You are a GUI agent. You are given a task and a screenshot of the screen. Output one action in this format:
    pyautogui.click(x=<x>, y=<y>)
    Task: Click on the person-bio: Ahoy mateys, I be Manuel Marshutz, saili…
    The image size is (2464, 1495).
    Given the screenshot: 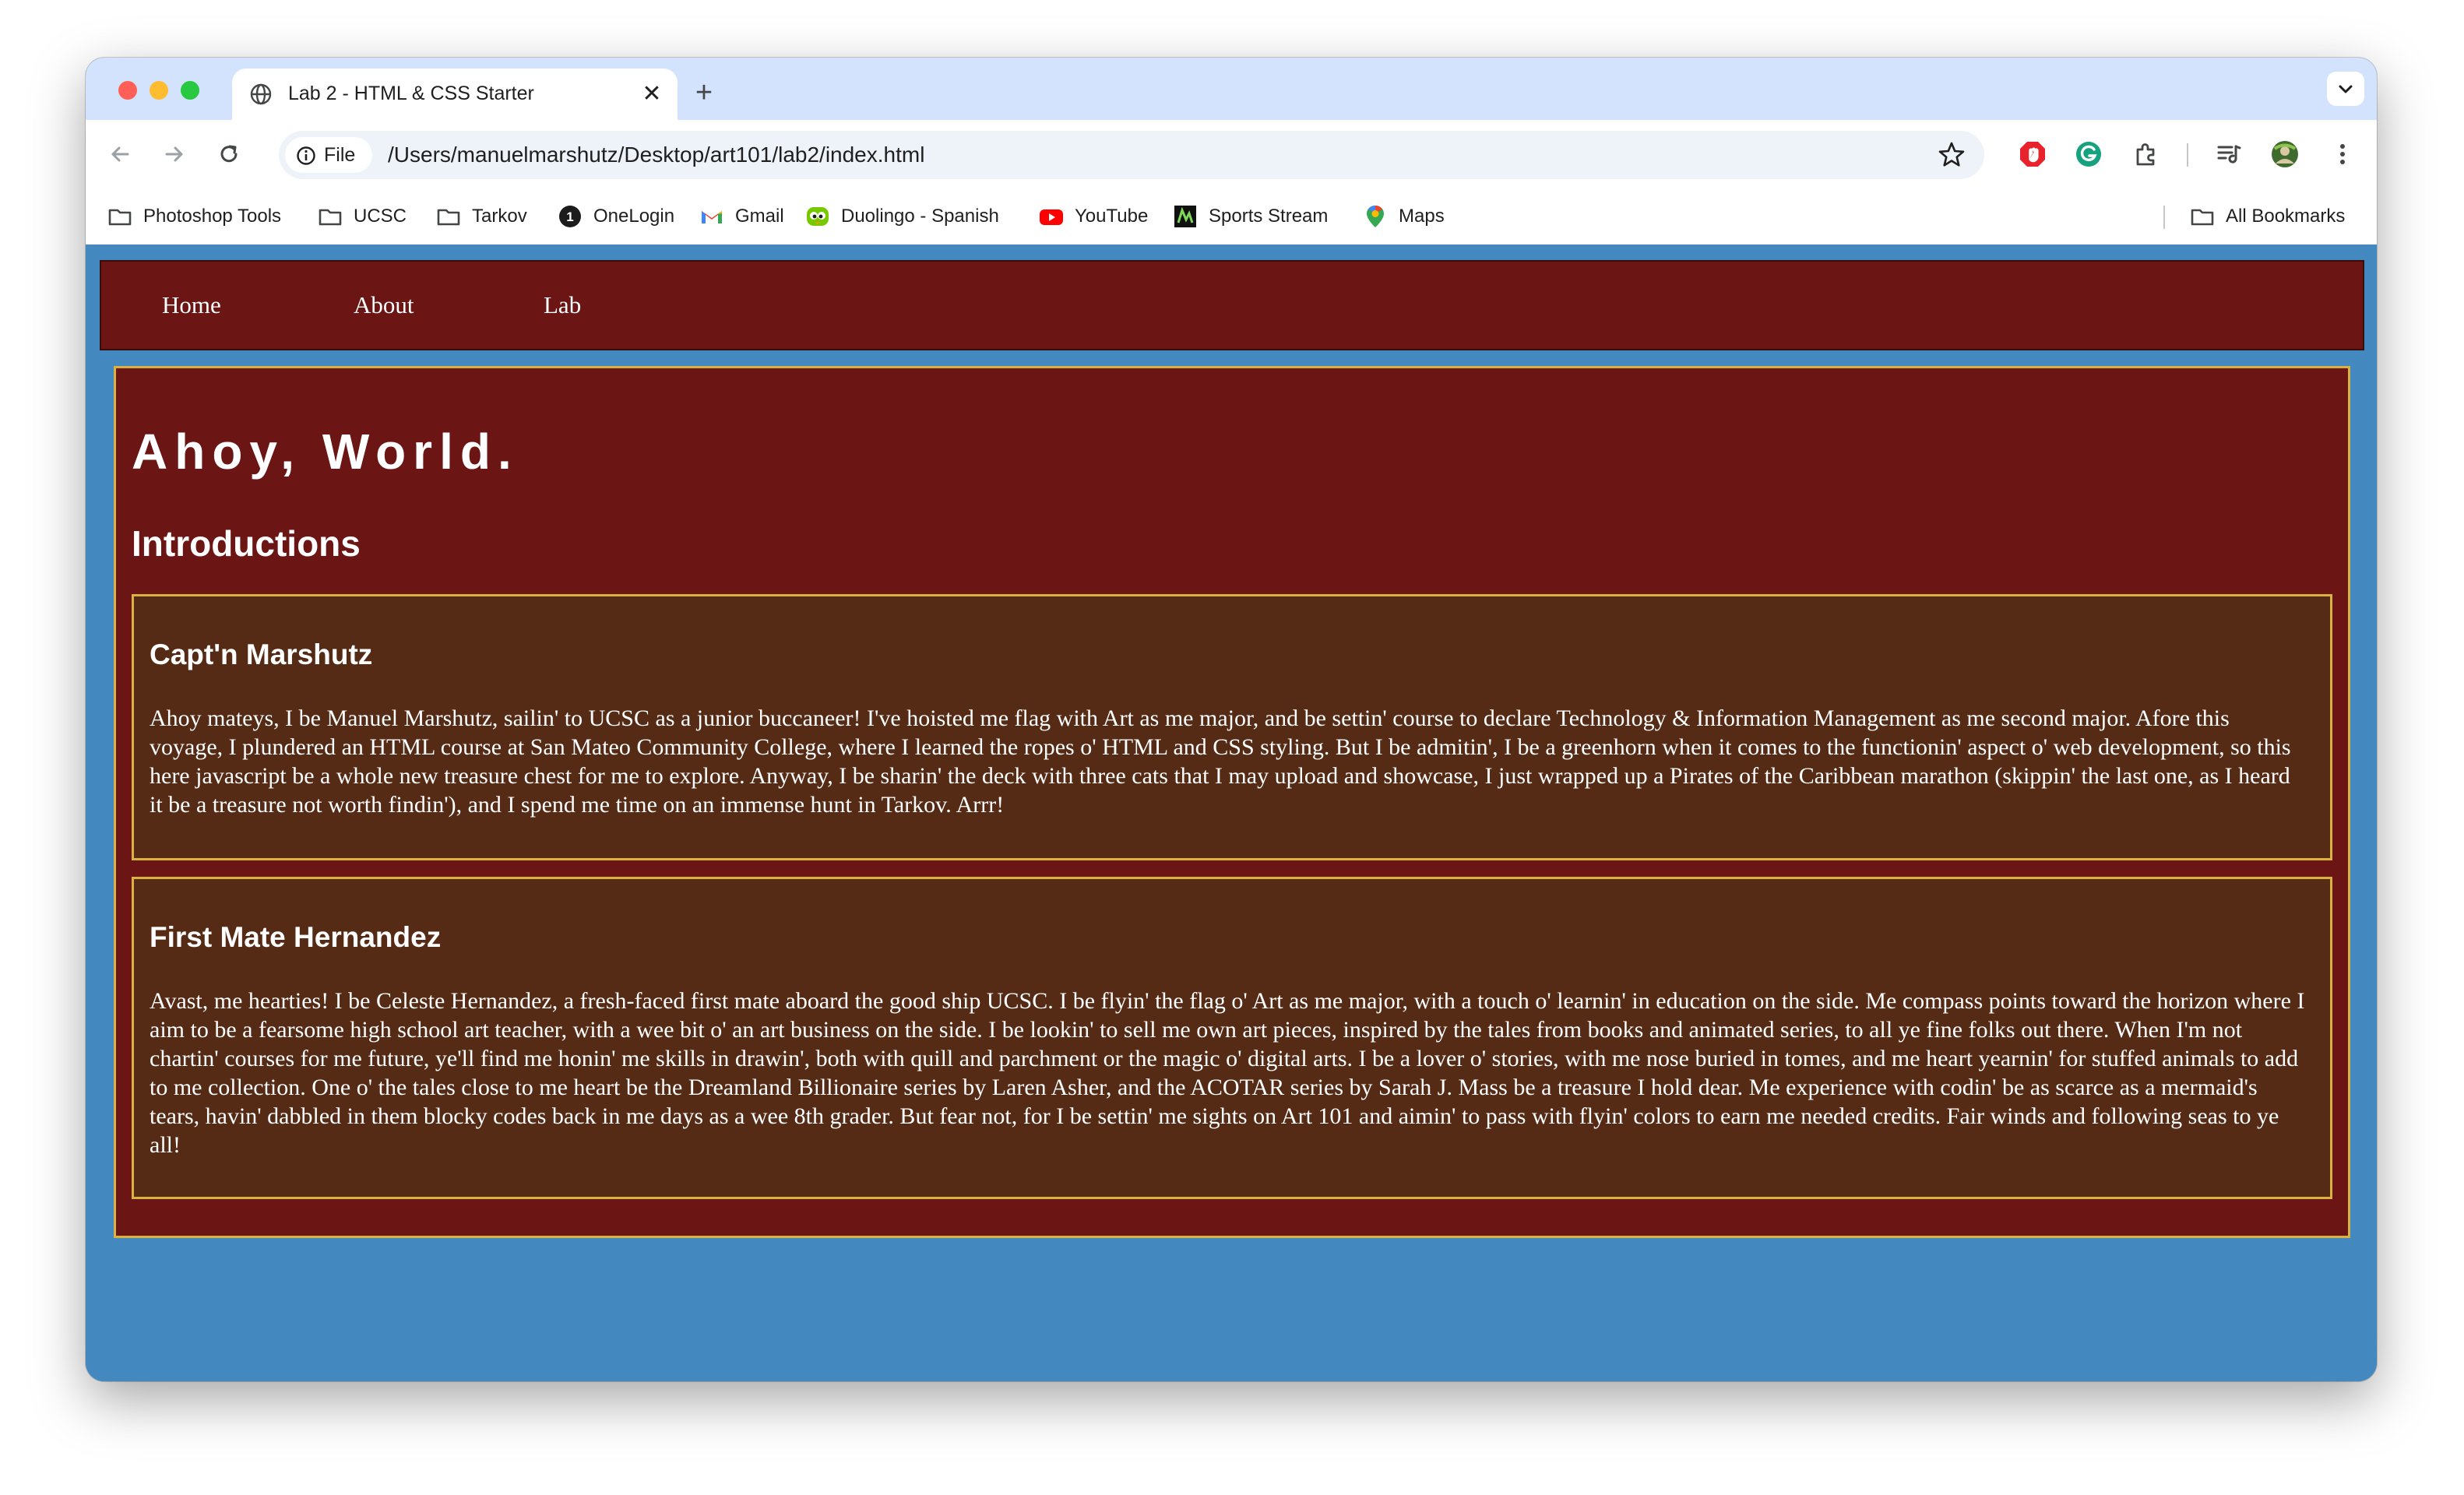 What is the action you would take?
    pyautogui.click(x=1221, y=762)
    